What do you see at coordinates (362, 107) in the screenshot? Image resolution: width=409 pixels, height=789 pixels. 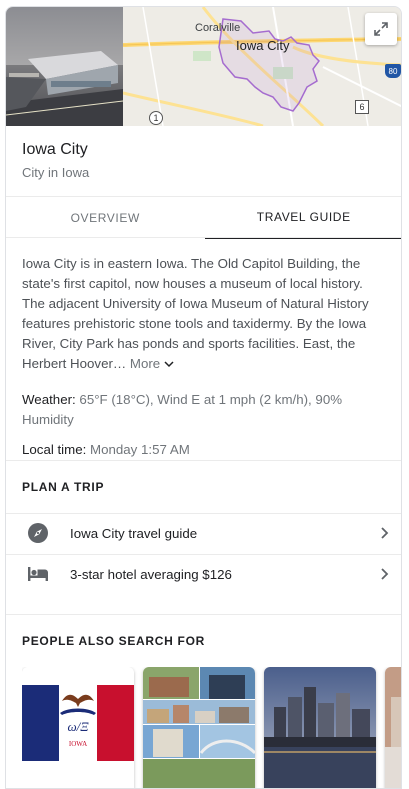 I see `route-6-badge: 6` at bounding box center [362, 107].